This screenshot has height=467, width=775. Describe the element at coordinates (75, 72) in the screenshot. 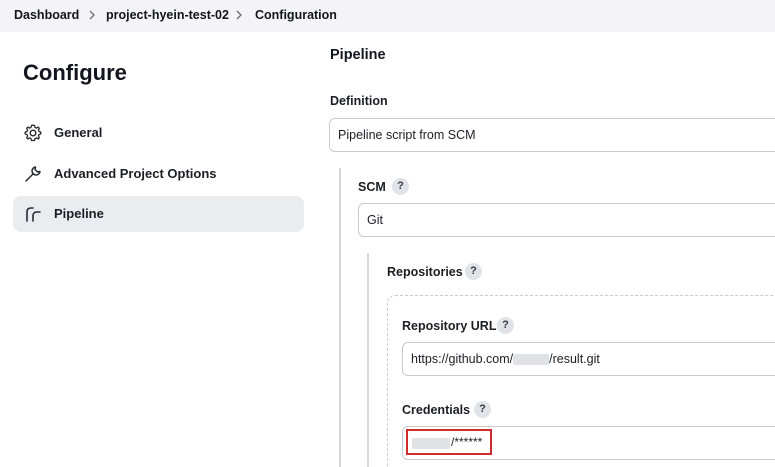

I see `page-title: Configure` at that location.